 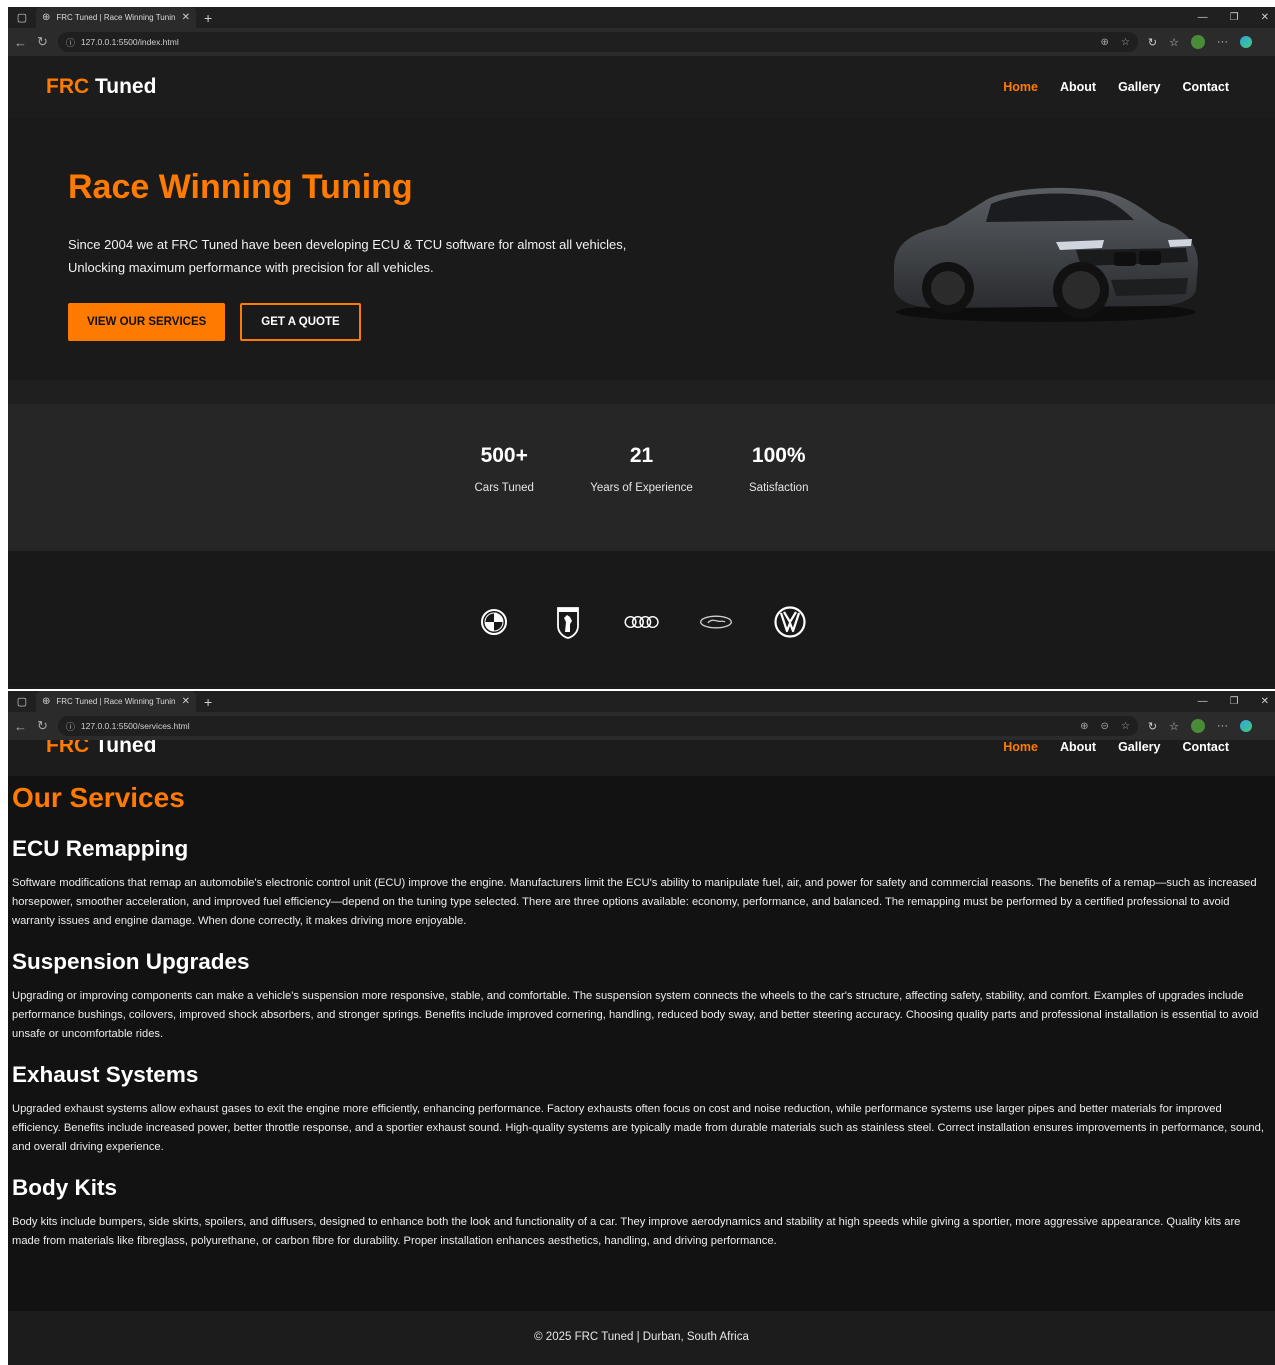 What do you see at coordinates (504, 455) in the screenshot?
I see `stat-value: 500+` at bounding box center [504, 455].